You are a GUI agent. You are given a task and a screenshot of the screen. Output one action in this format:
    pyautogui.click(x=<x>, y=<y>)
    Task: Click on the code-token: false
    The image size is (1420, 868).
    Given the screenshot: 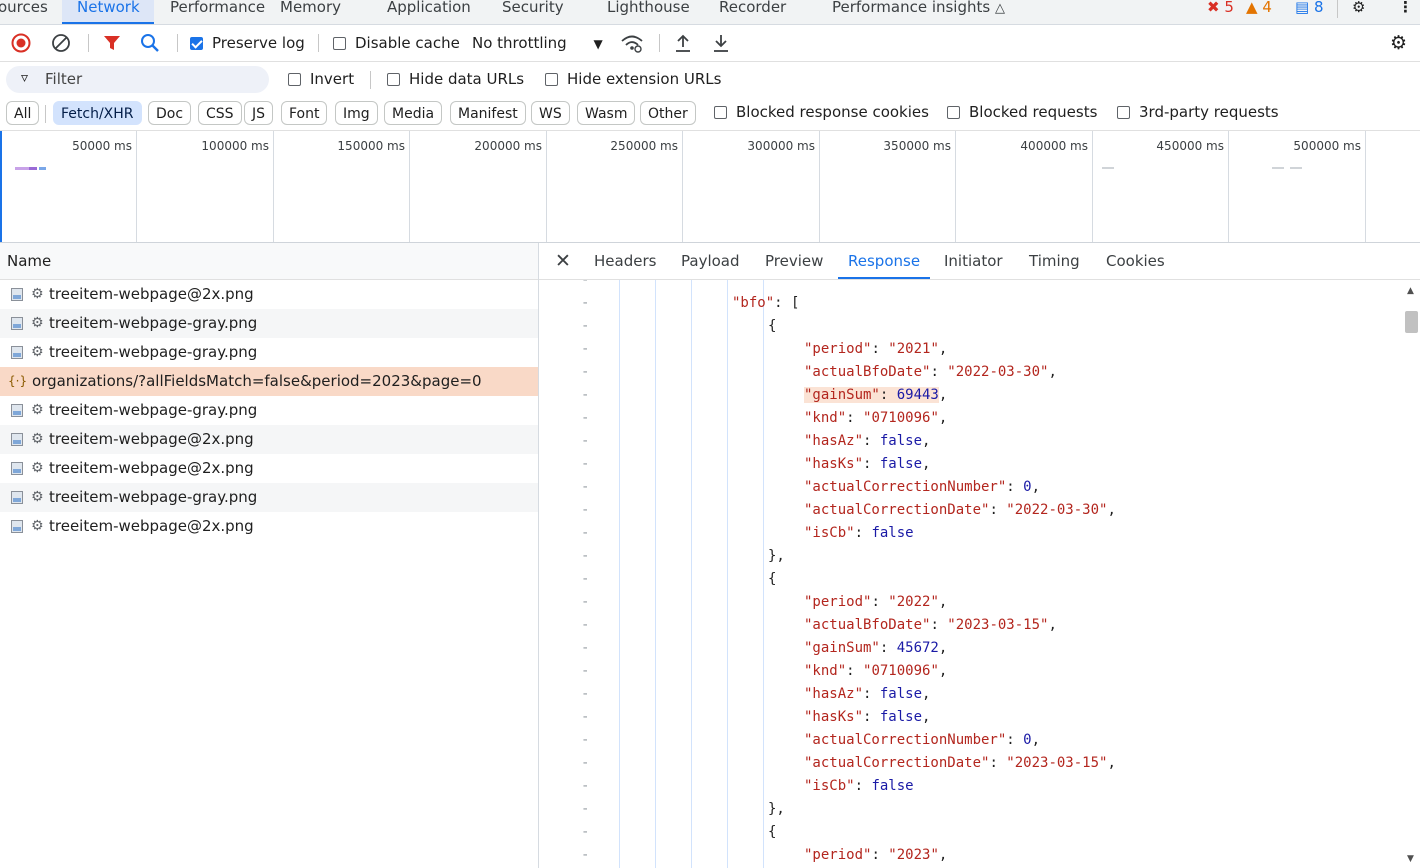 What is the action you would take?
    pyautogui.click(x=901, y=464)
    